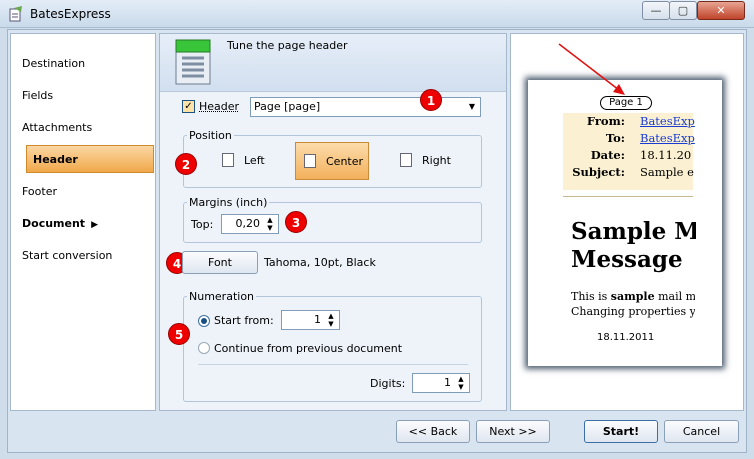 Image resolution: width=754 pixels, height=459 pixels. I want to click on top-margin-value: 0,20, so click(248, 223).